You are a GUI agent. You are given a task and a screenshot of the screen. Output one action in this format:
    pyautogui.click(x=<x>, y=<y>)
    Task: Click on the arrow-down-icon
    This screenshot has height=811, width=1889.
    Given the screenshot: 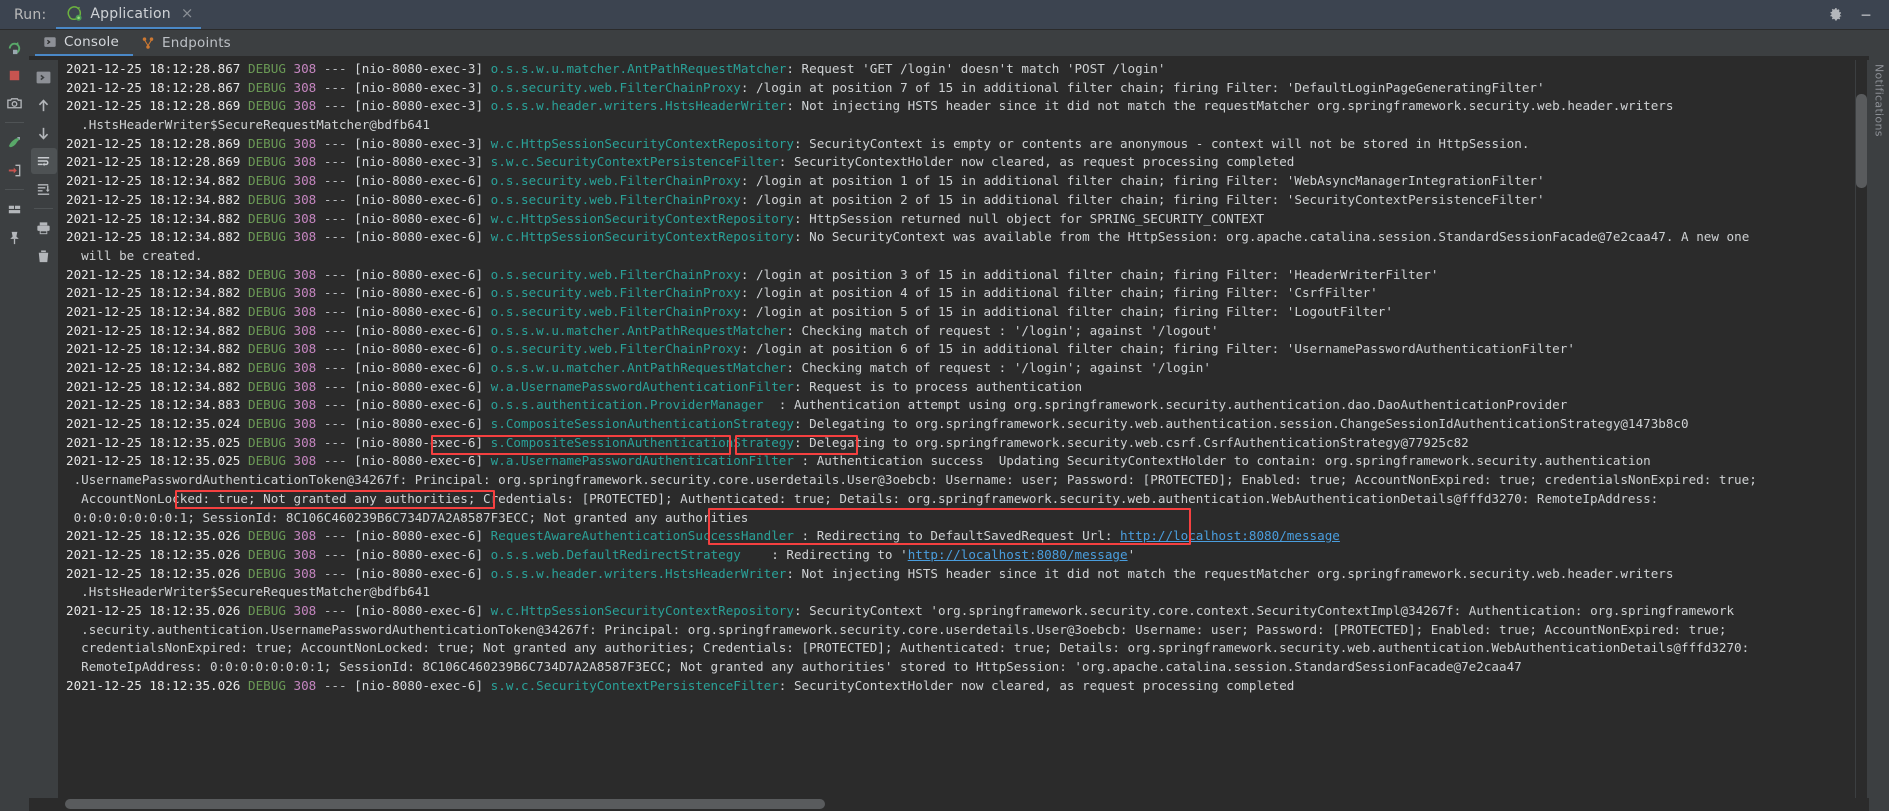 What is the action you would take?
    pyautogui.click(x=44, y=133)
    